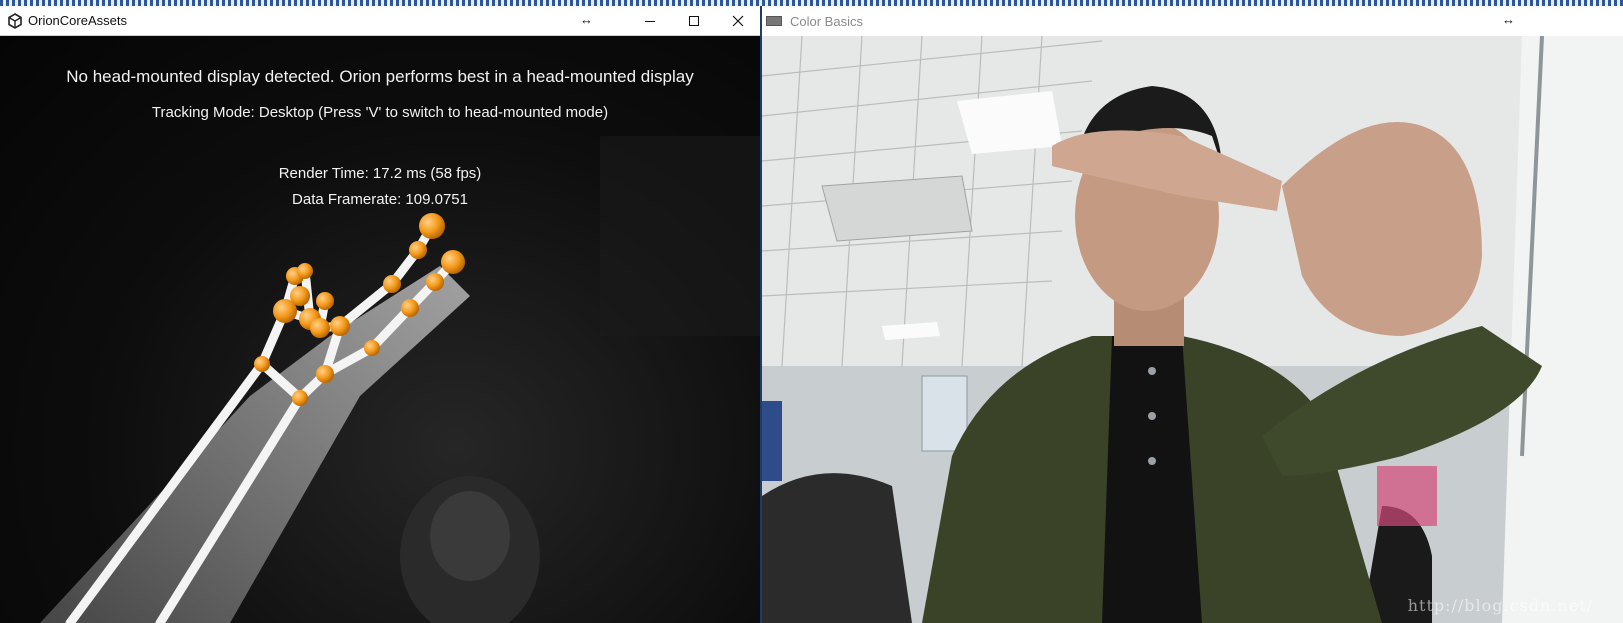  Describe the element at coordinates (15, 21) in the screenshot. I see `unity-logo-icon` at that location.